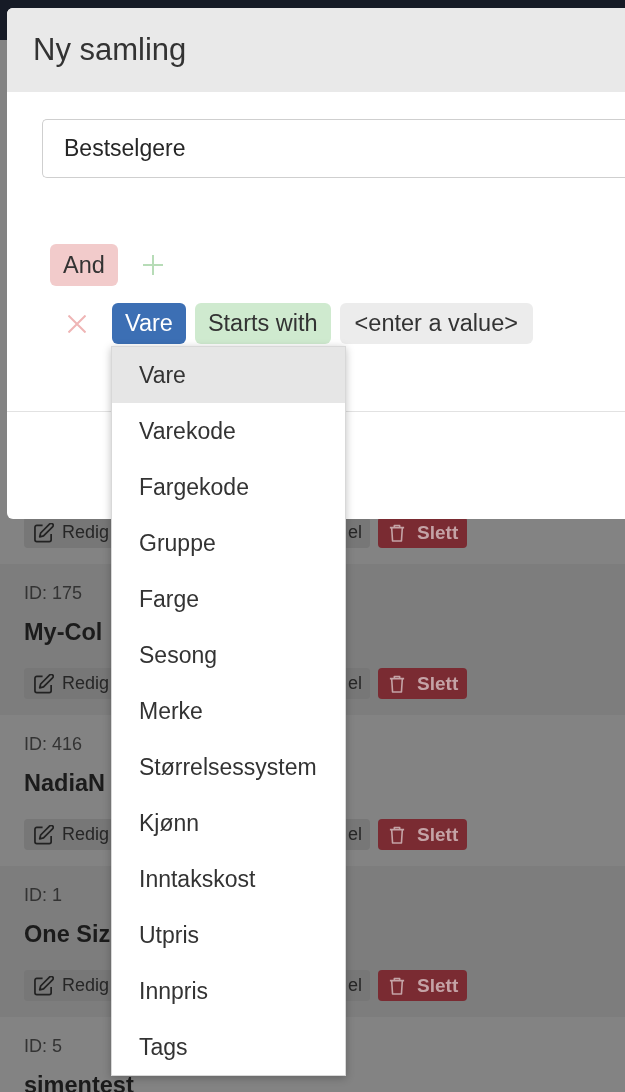  Describe the element at coordinates (67, 934) in the screenshot. I see `collection-name: One Siz` at that location.